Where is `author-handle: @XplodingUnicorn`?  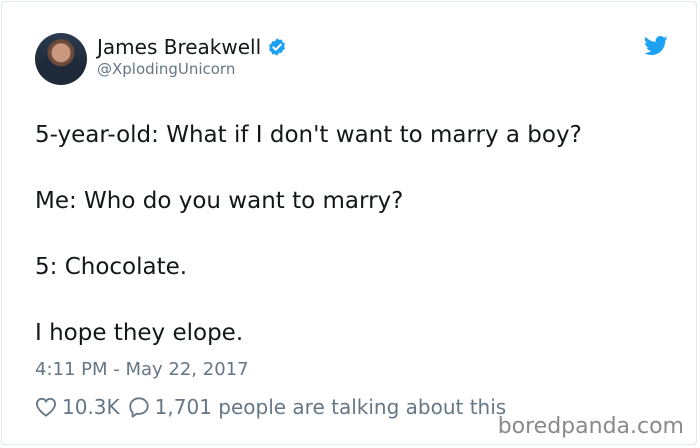
author-handle: @XplodingUnicorn is located at coordinates (166, 69).